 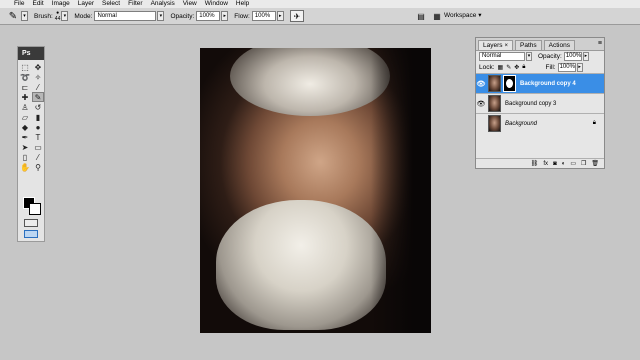 What do you see at coordinates (502, 56) in the screenshot?
I see `blend-mode-select: Normal` at bounding box center [502, 56].